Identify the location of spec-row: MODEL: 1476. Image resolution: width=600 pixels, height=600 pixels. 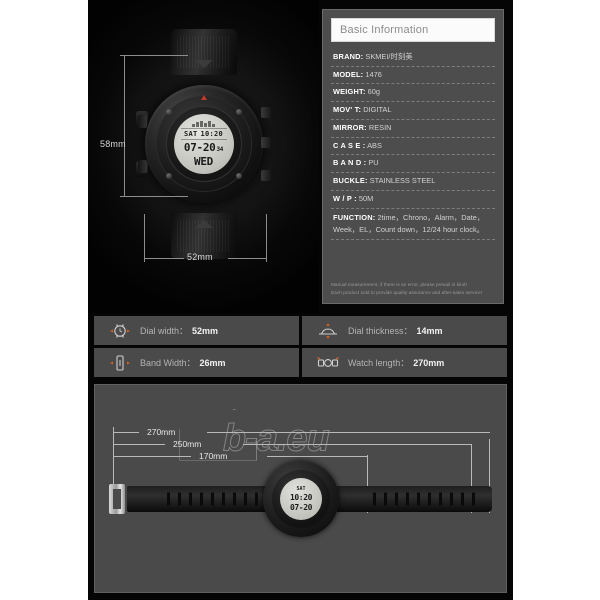
(413, 76).